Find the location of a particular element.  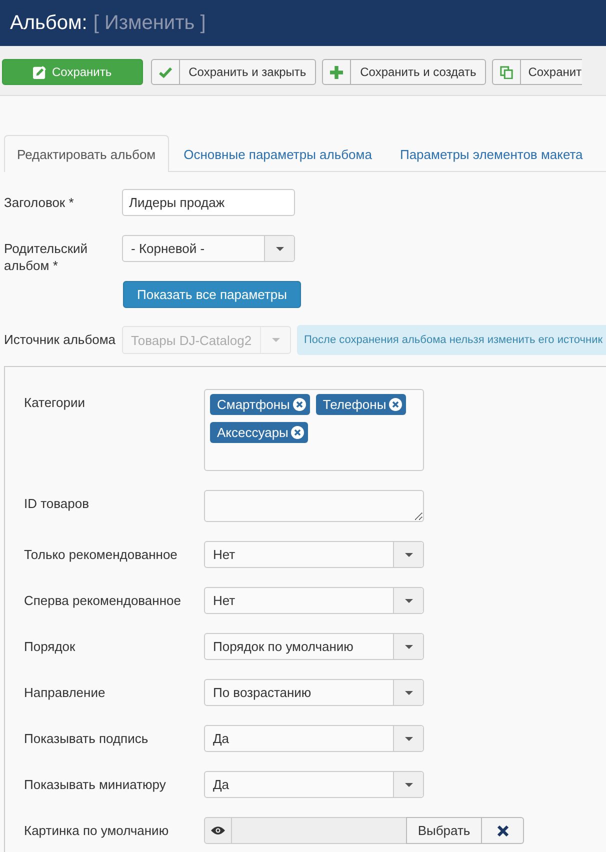

cross-icon is located at coordinates (502, 830).